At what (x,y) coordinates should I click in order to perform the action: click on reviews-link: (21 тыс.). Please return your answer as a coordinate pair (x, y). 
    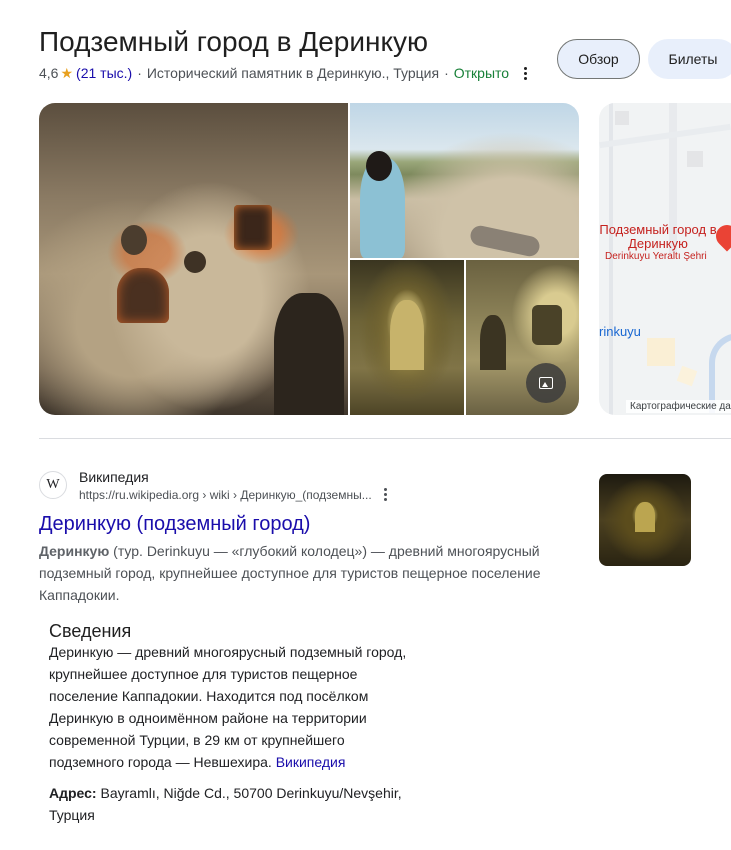
    Looking at the image, I should click on (104, 73).